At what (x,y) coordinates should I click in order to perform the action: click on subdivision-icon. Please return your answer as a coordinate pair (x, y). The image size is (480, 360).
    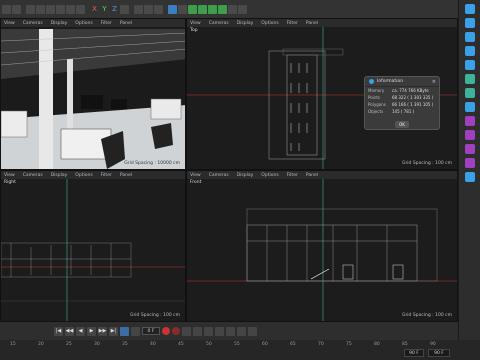
    Looking at the image, I should click on (192, 9).